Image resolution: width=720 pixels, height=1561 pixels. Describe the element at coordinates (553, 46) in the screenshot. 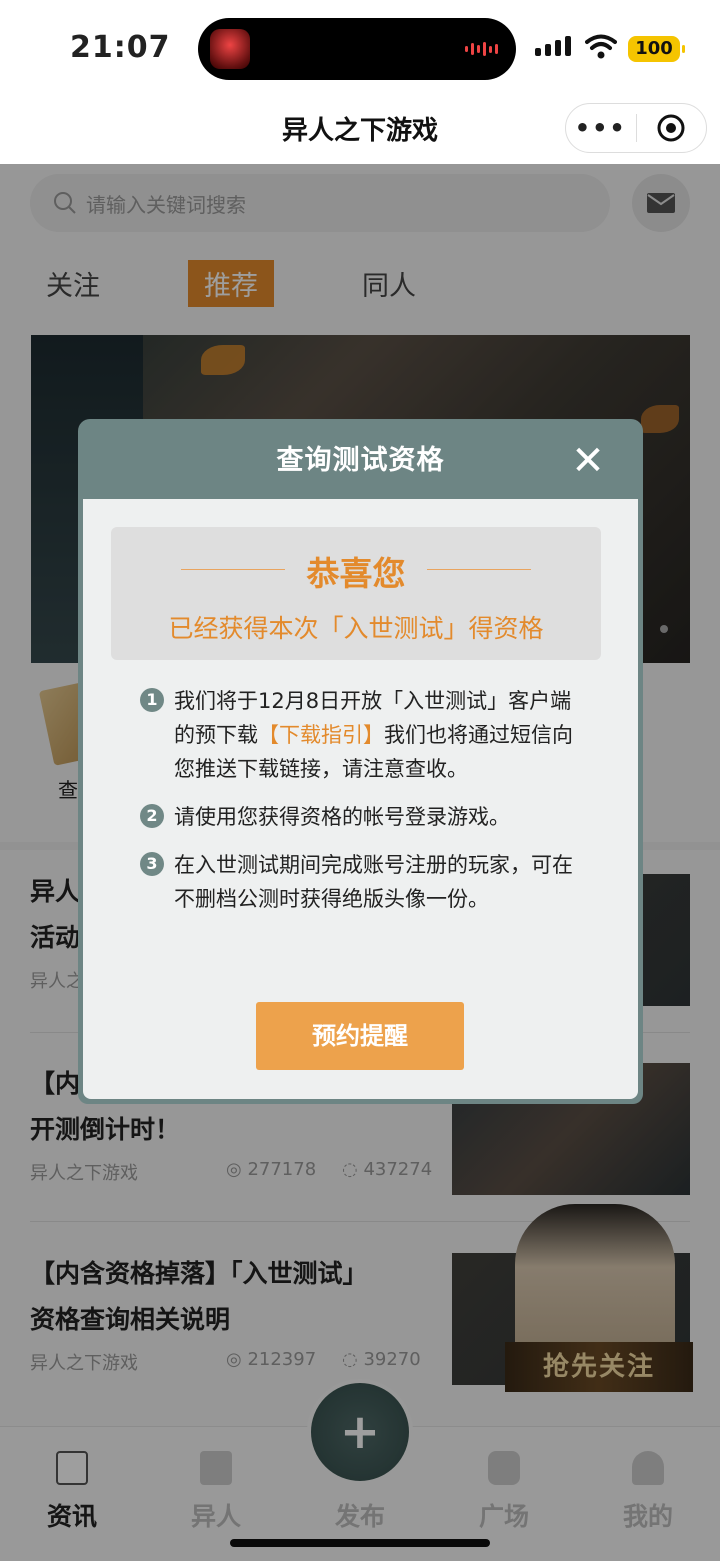

I see `signal-icon` at that location.